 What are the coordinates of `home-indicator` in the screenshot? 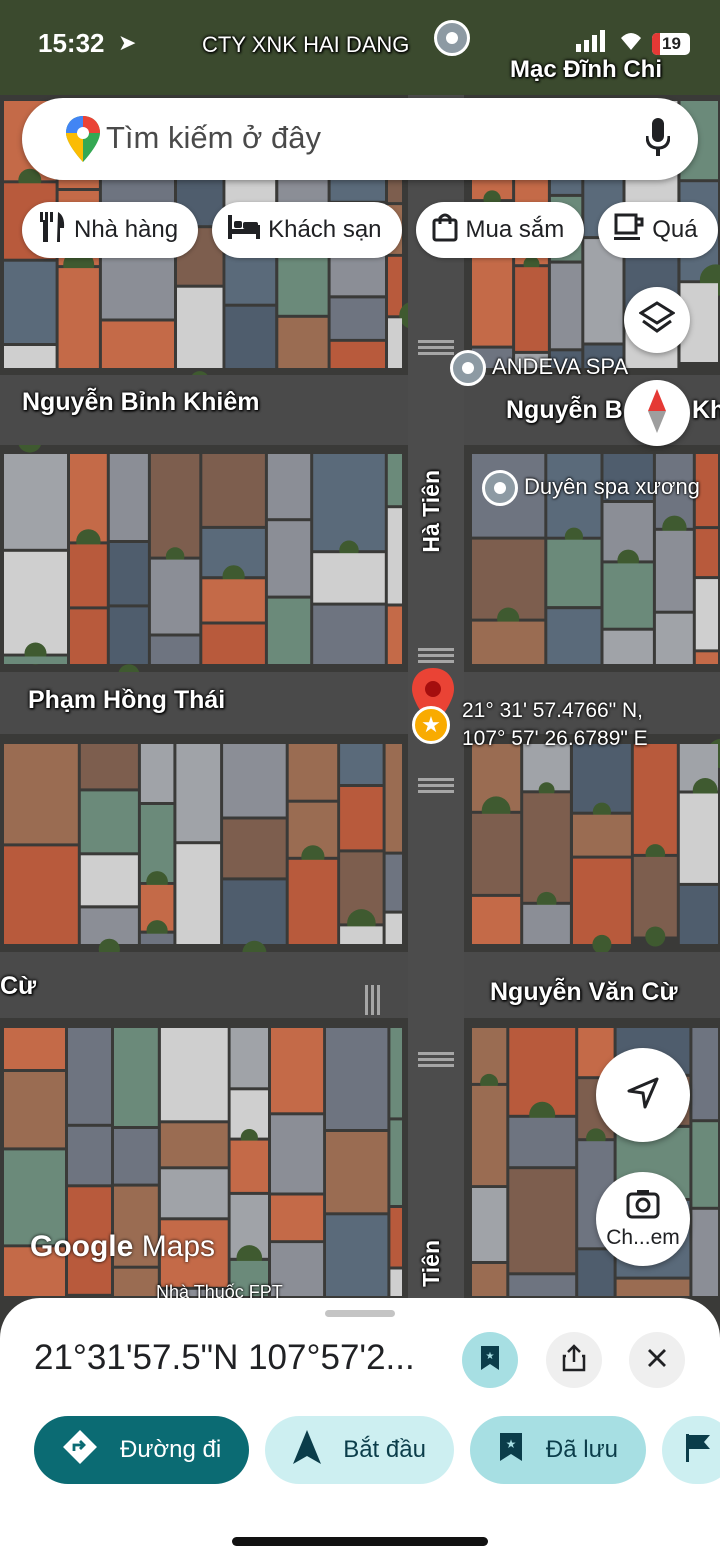 It's located at (360, 1541).